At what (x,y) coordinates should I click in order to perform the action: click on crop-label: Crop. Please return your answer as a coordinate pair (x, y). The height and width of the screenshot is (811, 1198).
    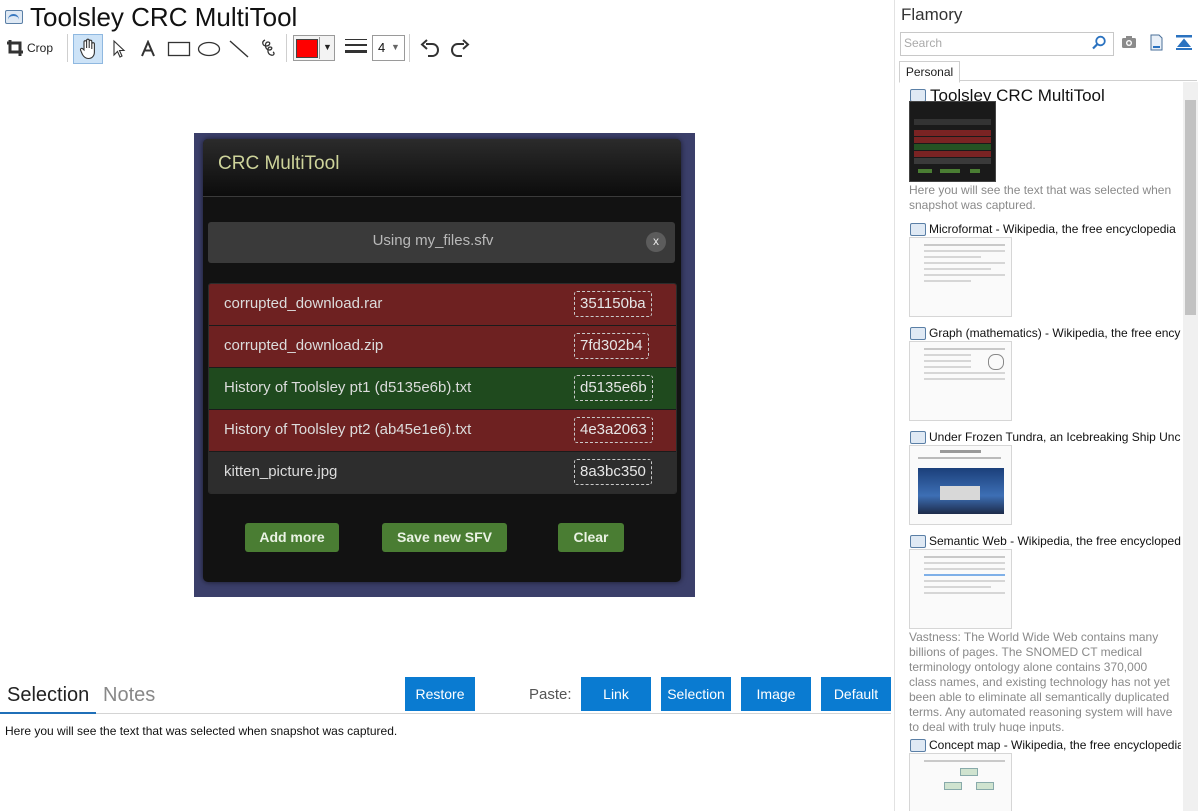
    Looking at the image, I should click on (40, 48).